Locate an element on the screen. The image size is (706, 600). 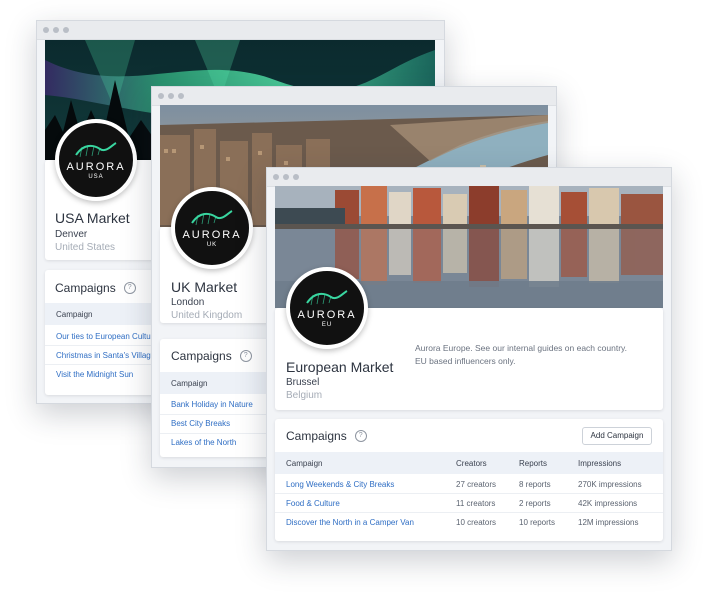
creators-cell: 10 creators is located at coordinates (476, 522).